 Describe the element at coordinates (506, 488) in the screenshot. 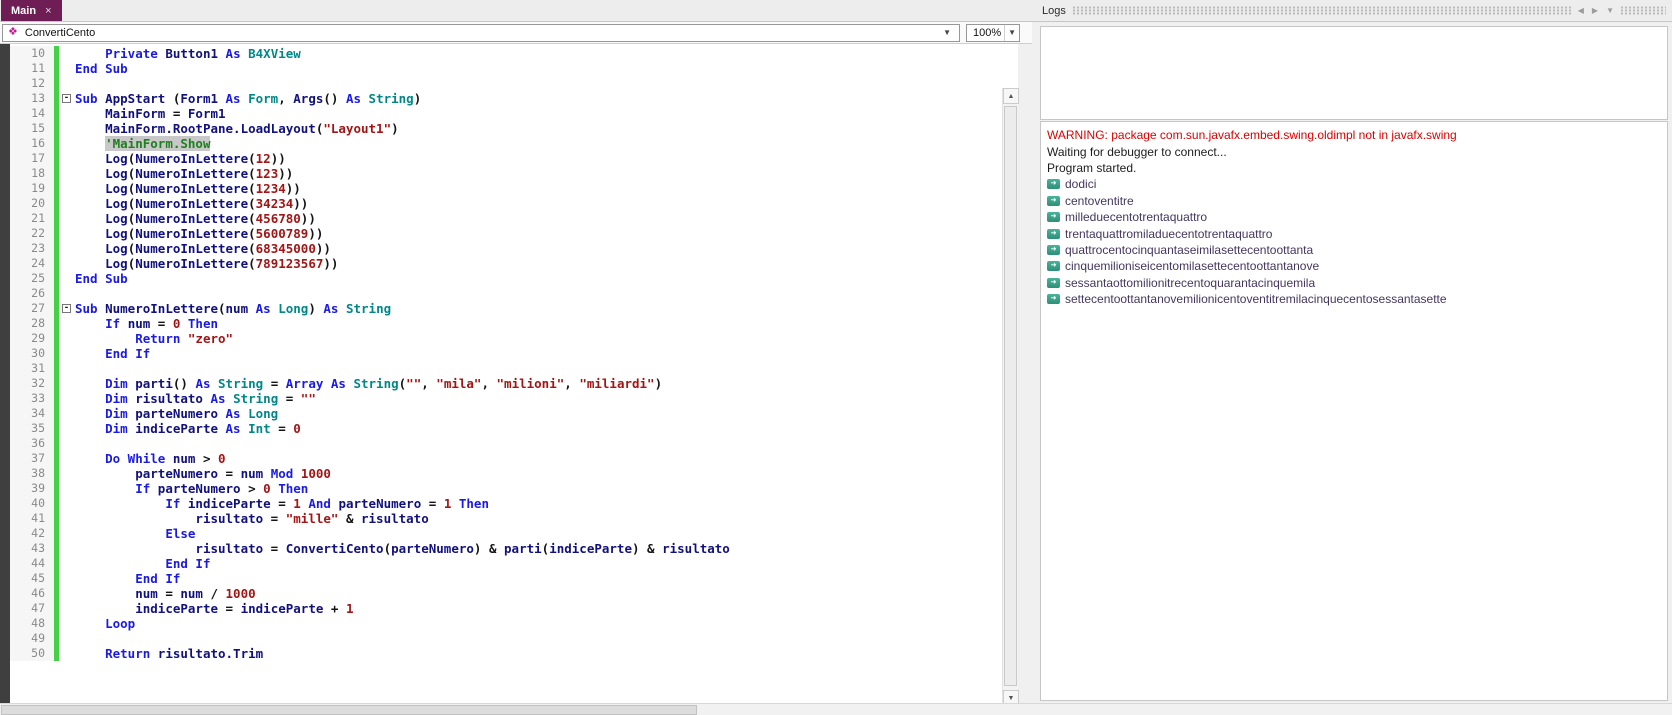

I see `code-line: 39 If parteNumero > 0 Then` at that location.